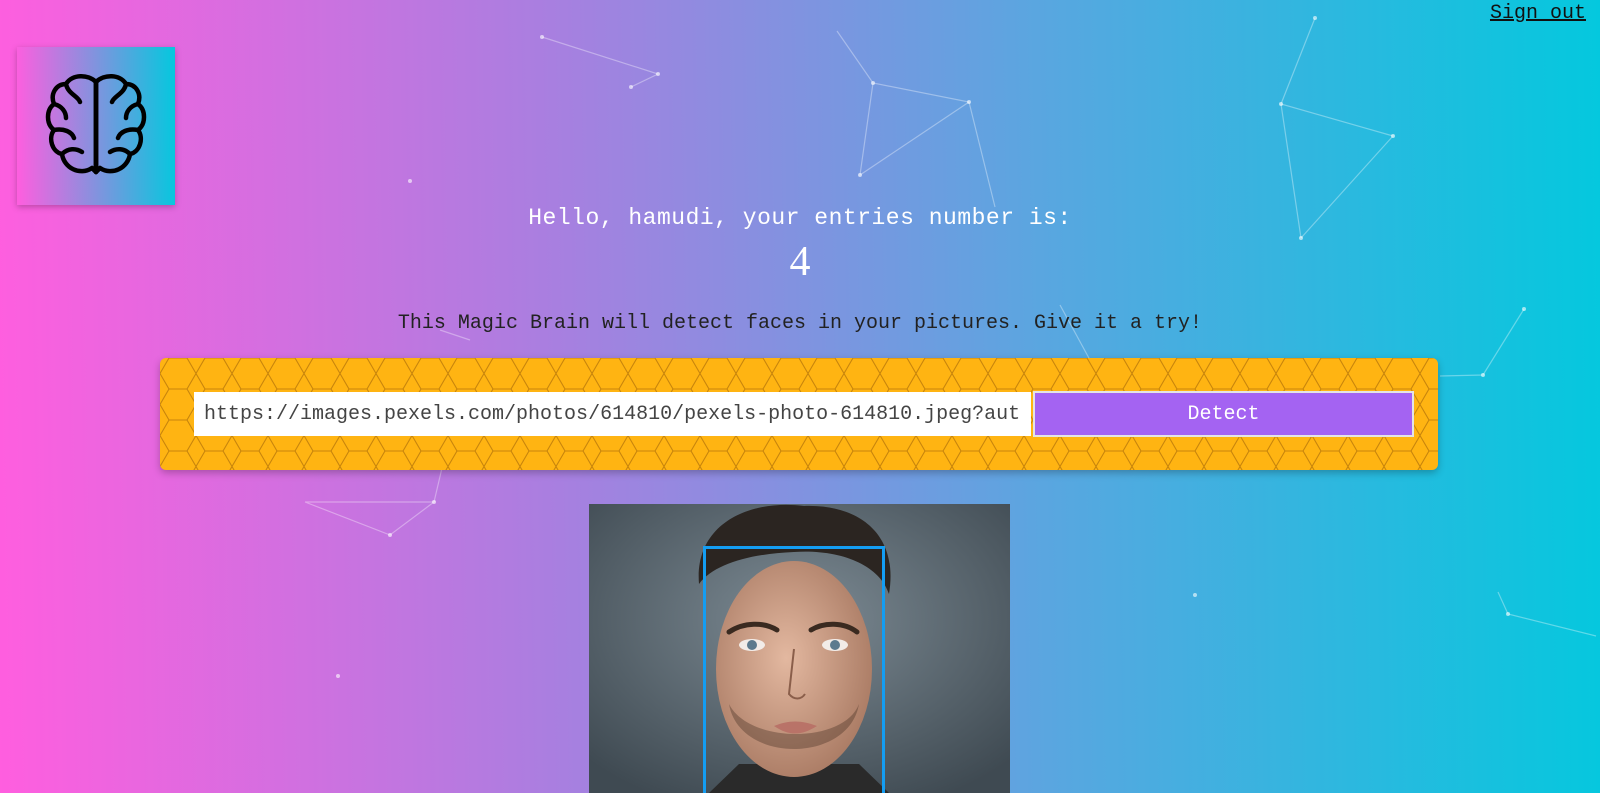  Describe the element at coordinates (800, 218) in the screenshot. I see `greeting-text: Hello, hamudi, your entries number is:` at that location.